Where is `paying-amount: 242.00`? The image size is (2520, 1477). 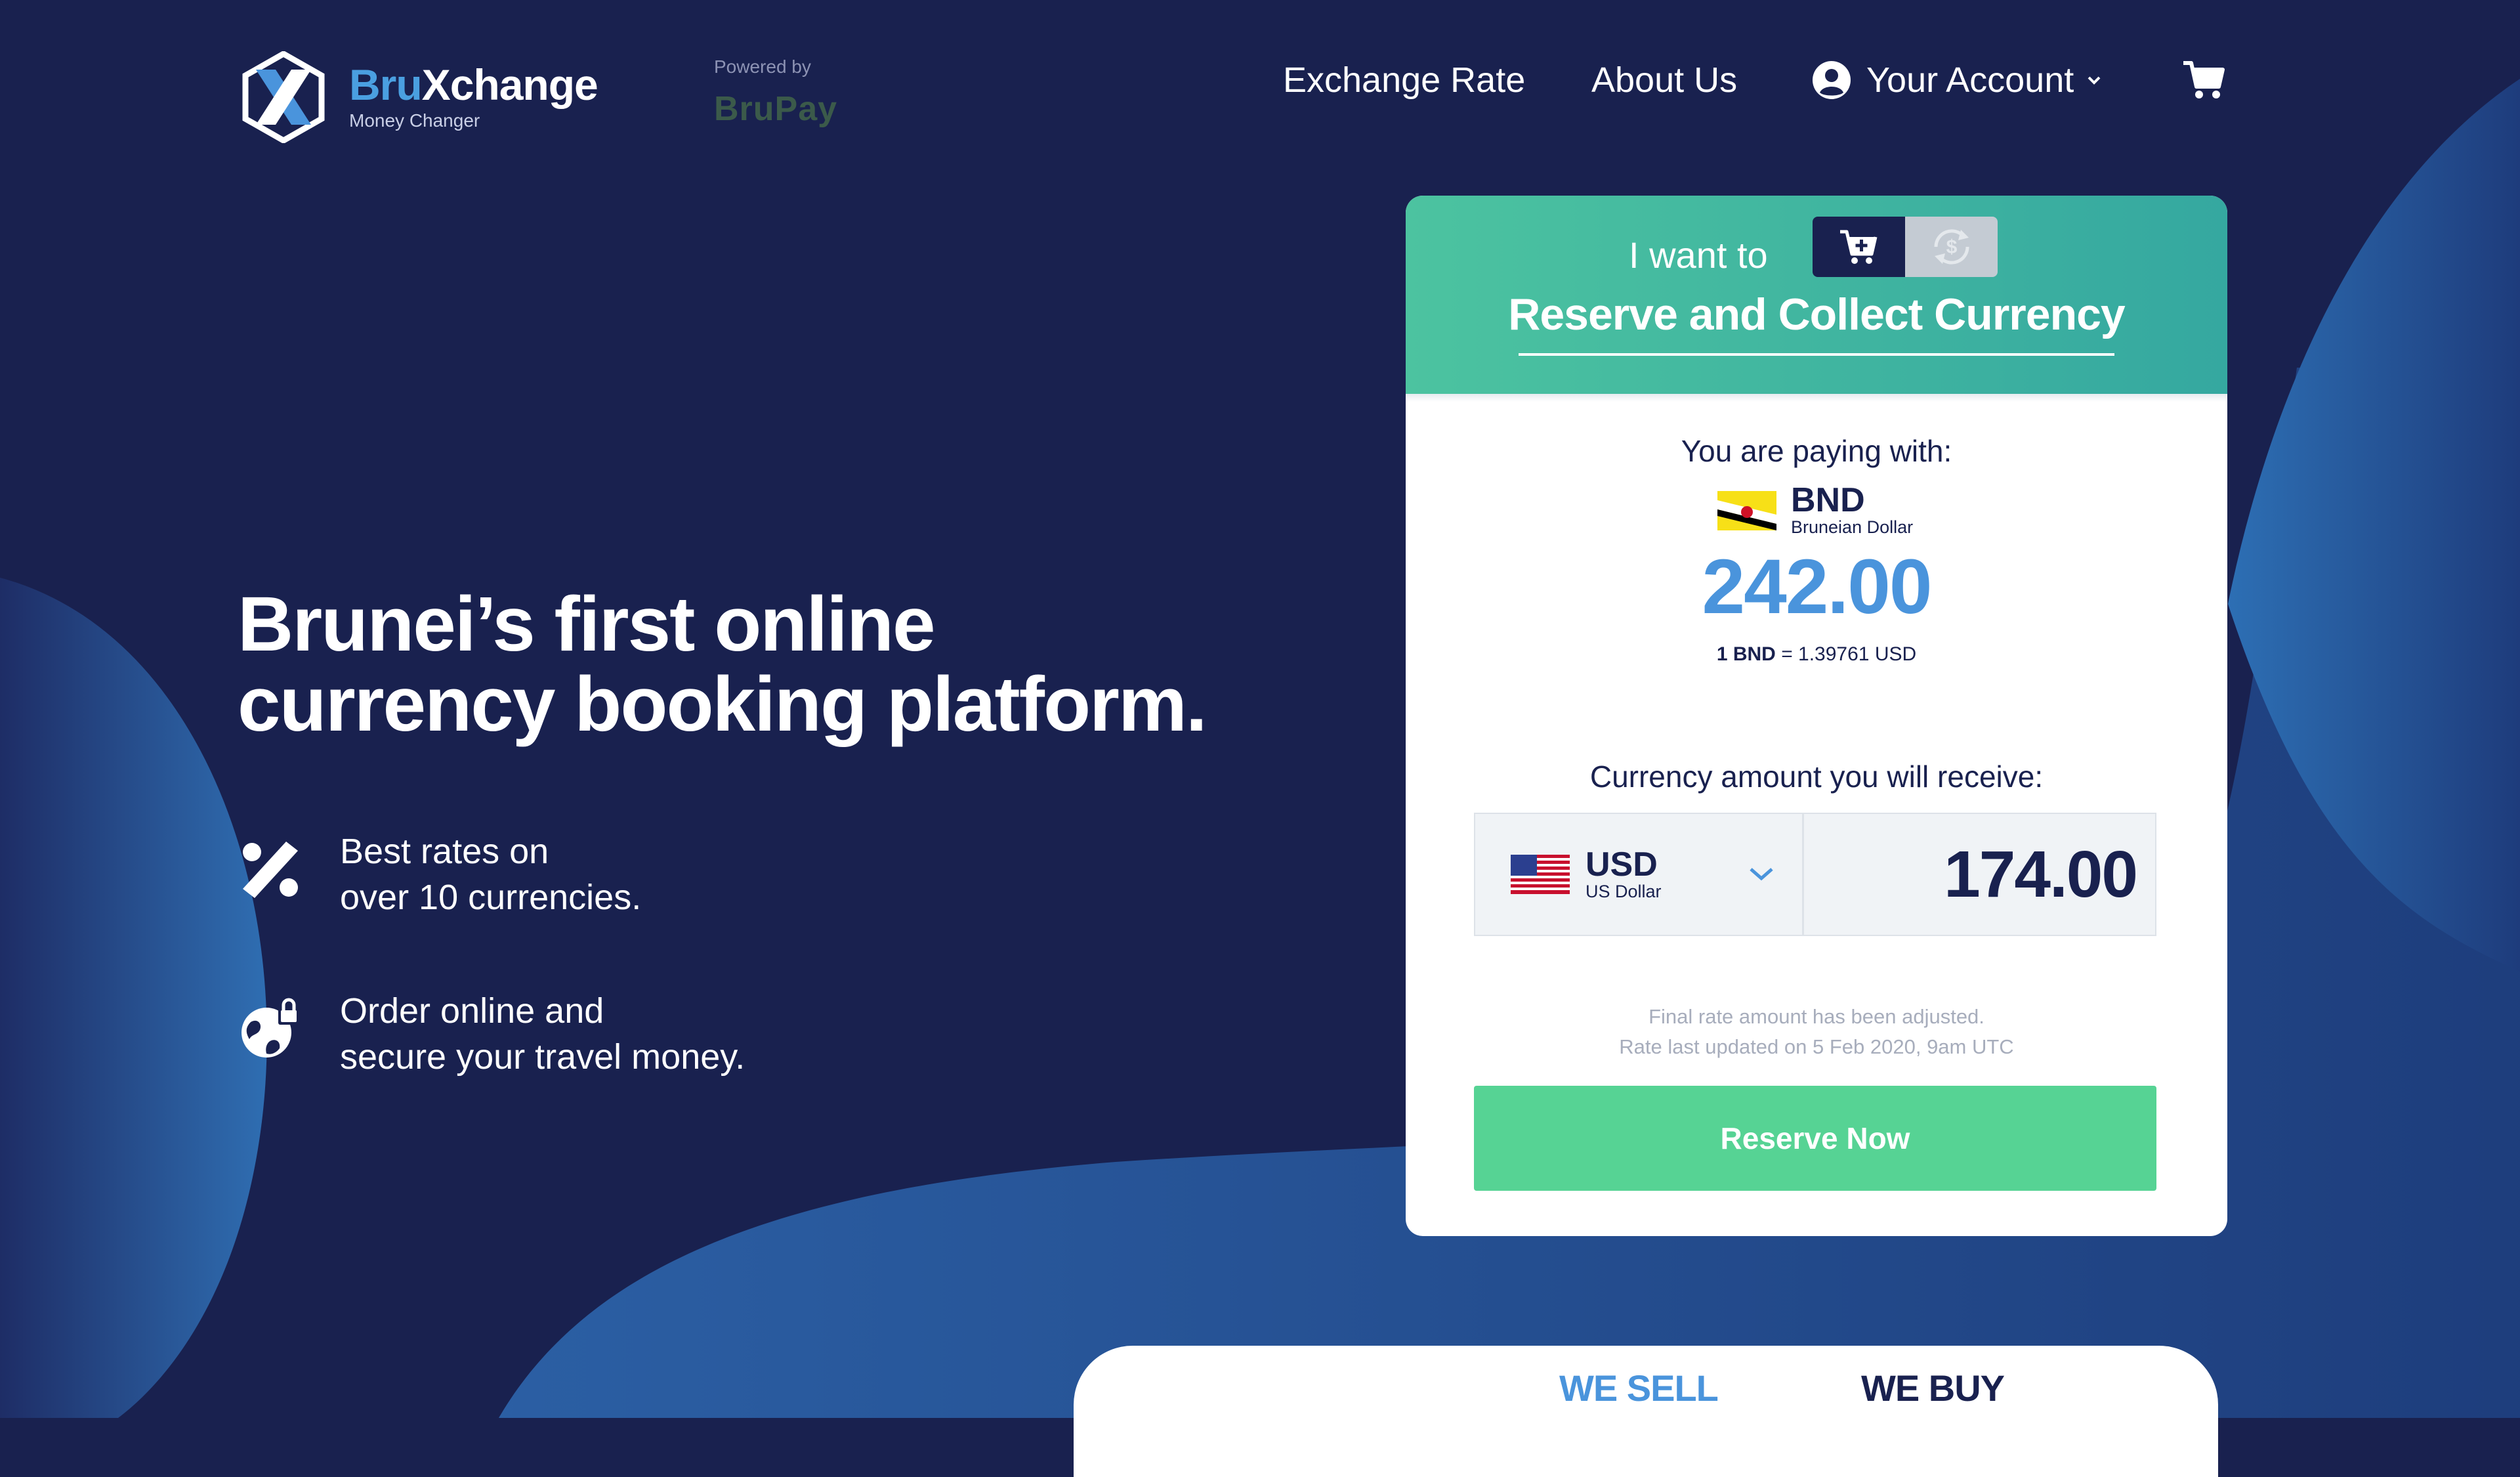 paying-amount: 242.00 is located at coordinates (1816, 586).